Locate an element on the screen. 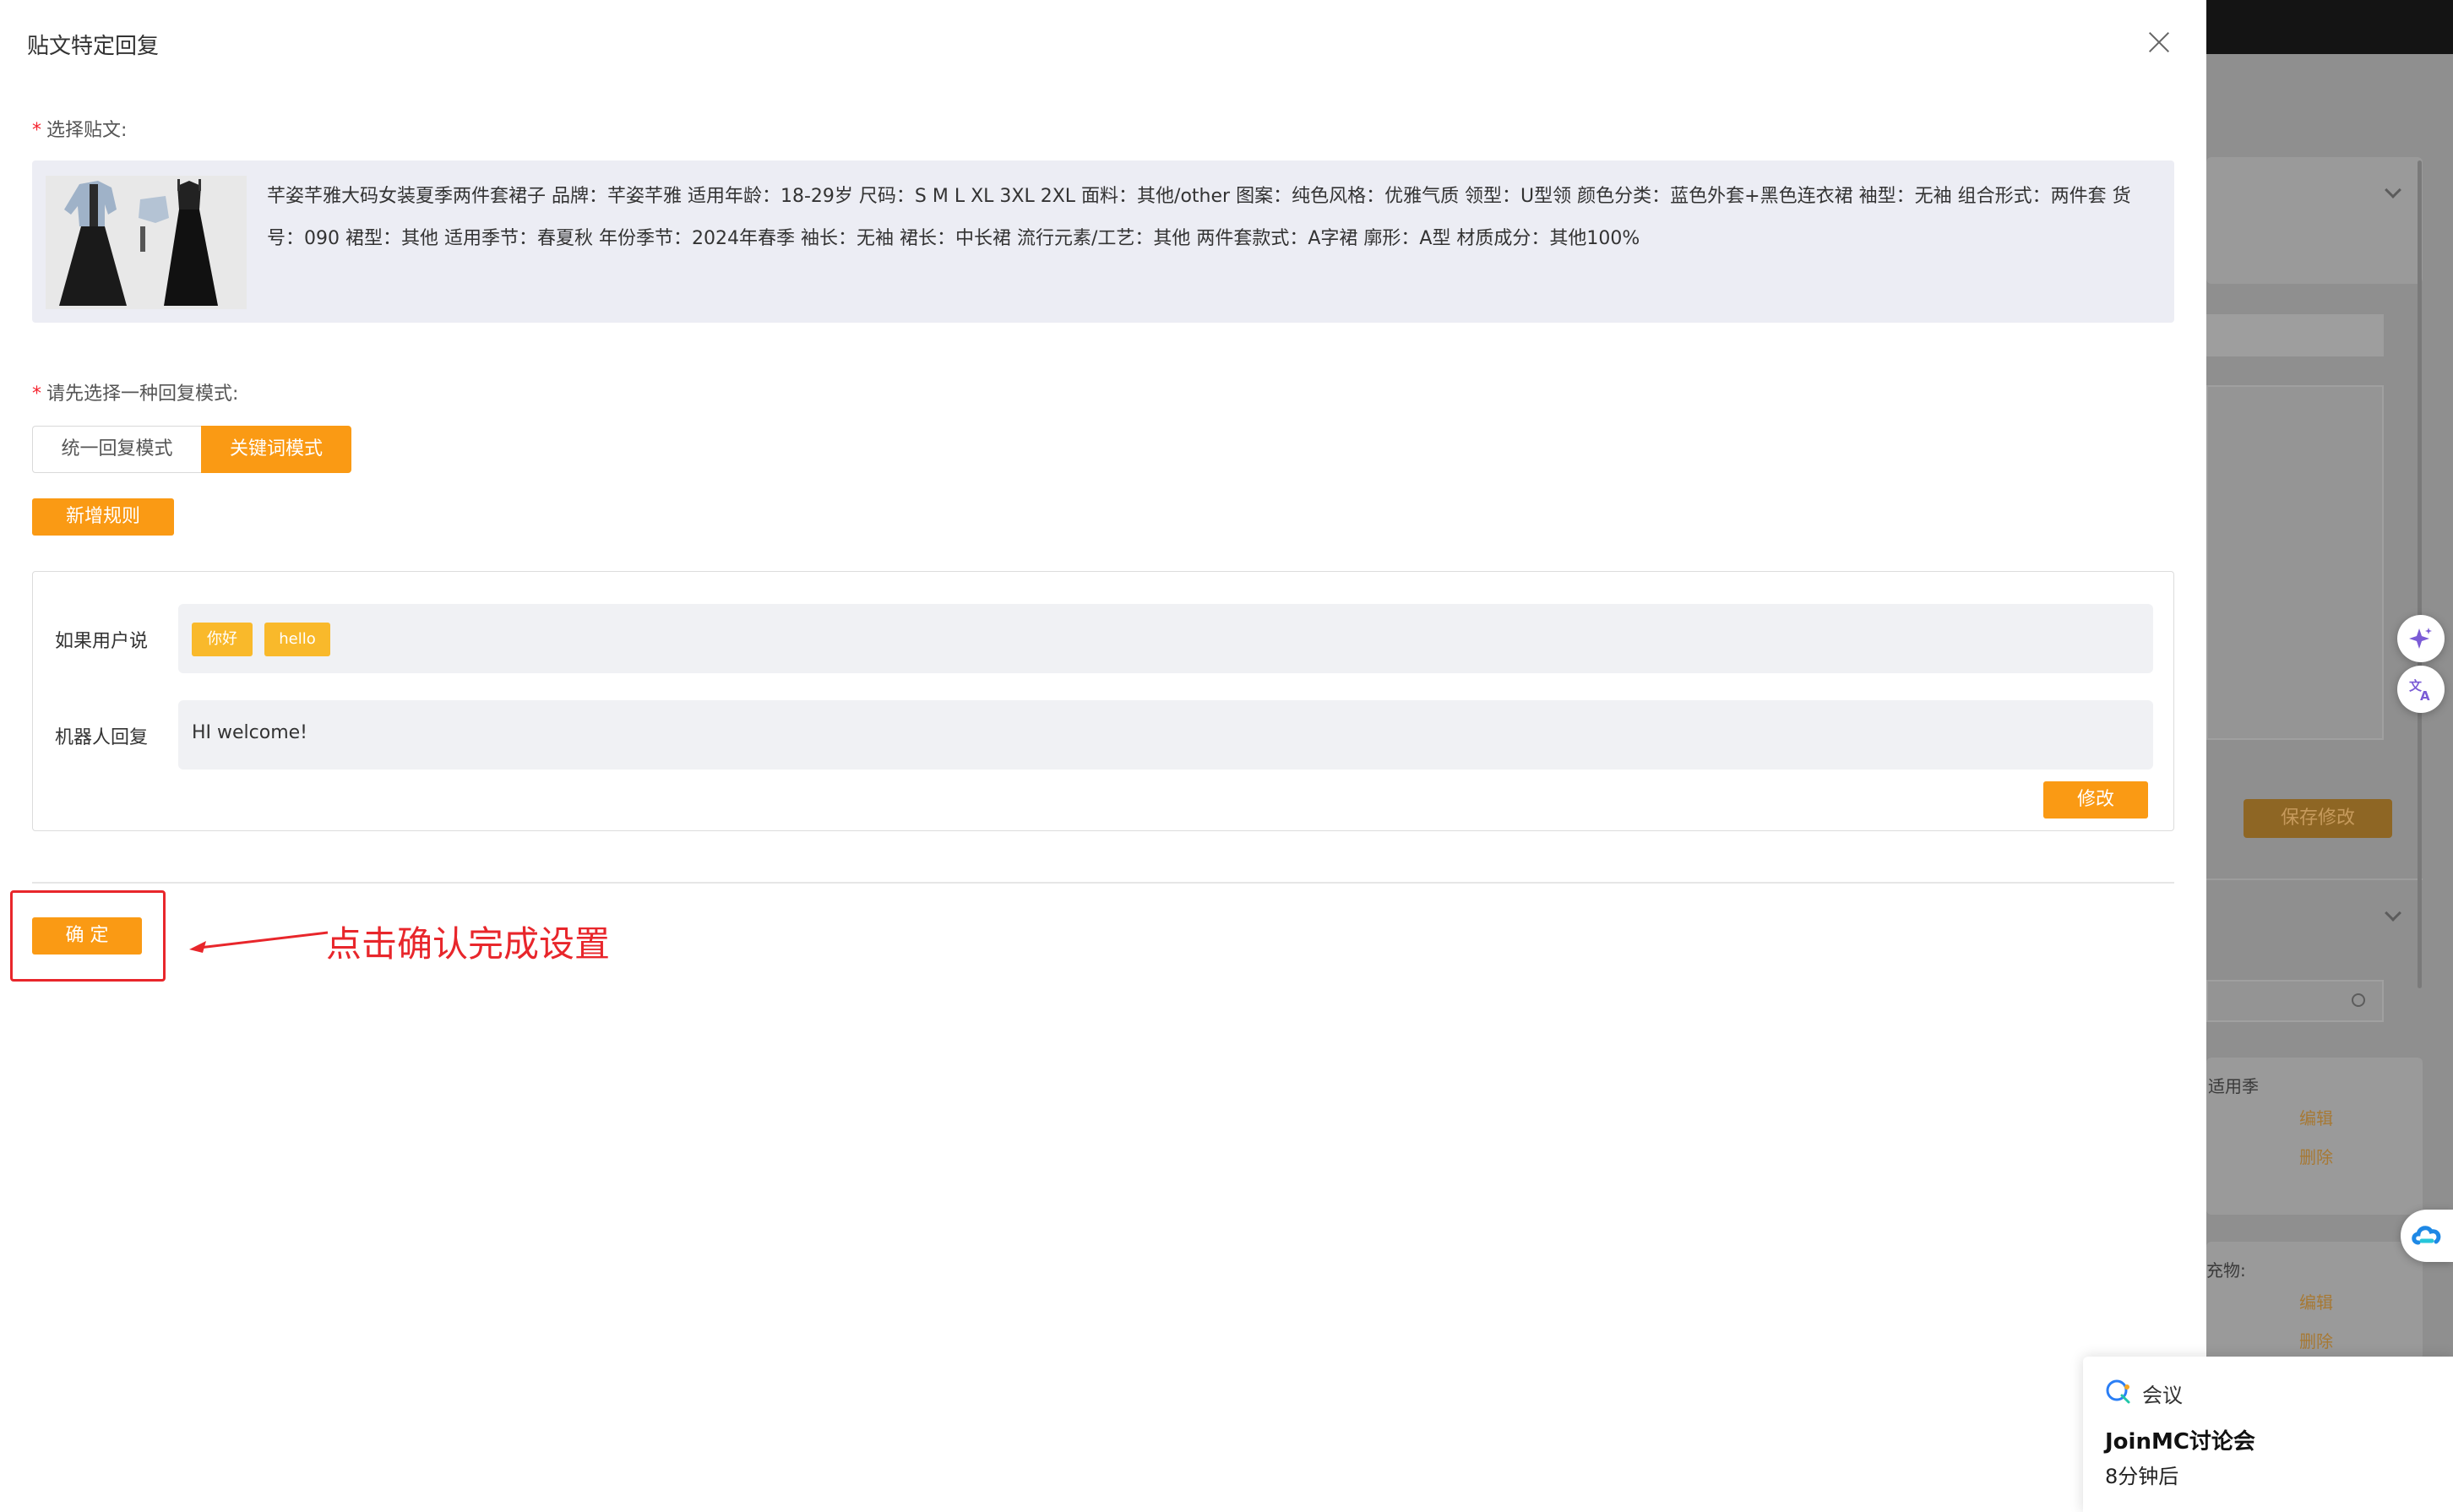  background-field is located at coordinates (2295, 335).